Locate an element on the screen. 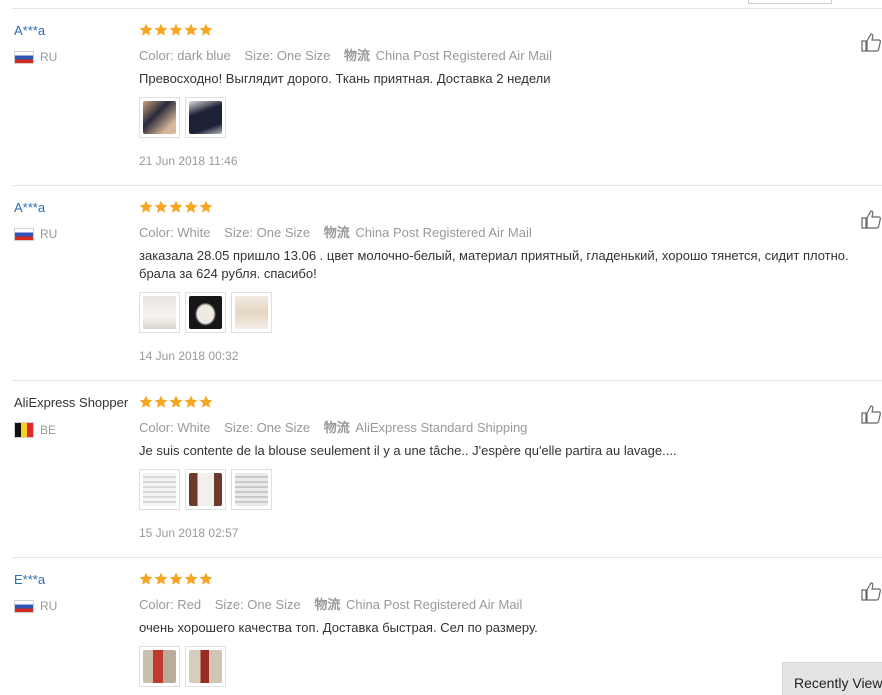  reviewer-name: AliExpress Shopper is located at coordinates (71, 402).